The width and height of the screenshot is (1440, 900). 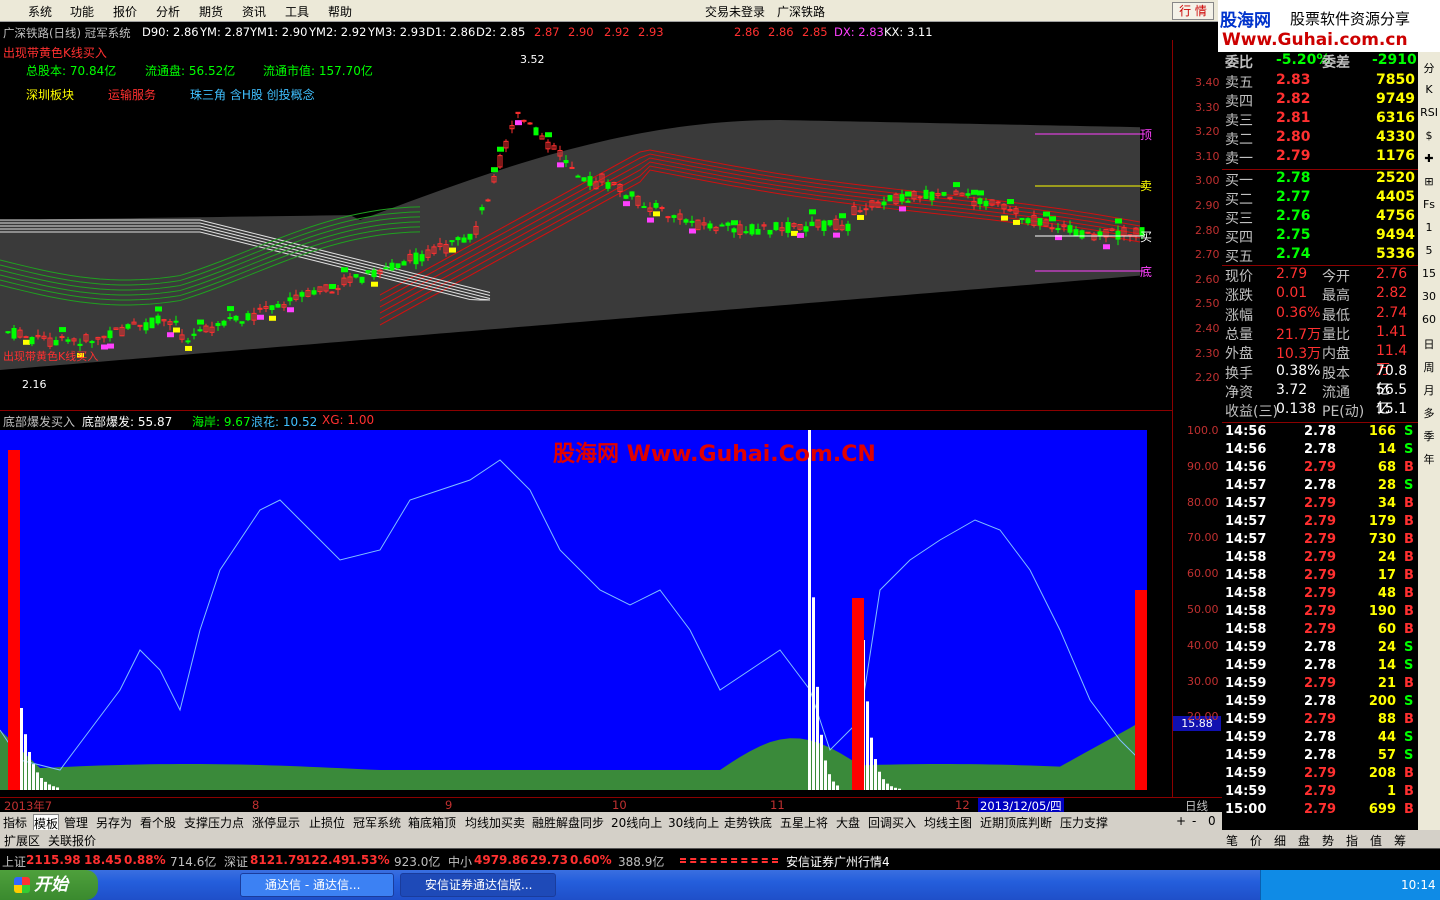 I want to click on menu-system: 系统, so click(x=40, y=11).